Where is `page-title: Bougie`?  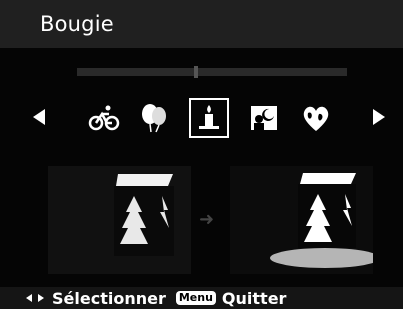
page-title: Bougie is located at coordinates (77, 24).